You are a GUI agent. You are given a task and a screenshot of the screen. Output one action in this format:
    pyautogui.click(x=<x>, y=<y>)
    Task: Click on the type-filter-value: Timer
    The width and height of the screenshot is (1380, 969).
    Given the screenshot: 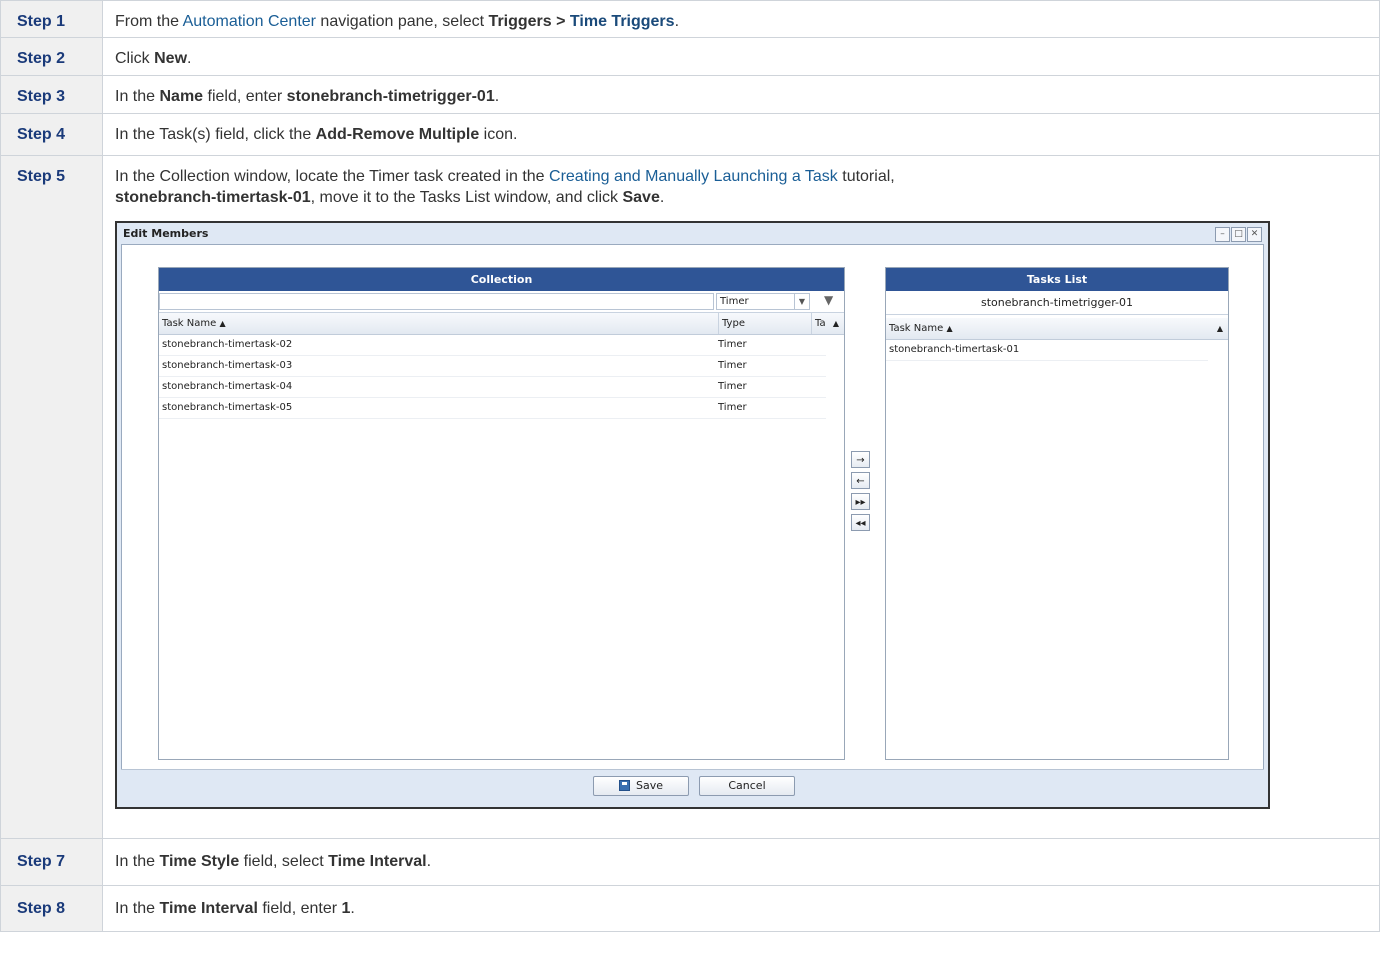 What is the action you would take?
    pyautogui.click(x=734, y=301)
    